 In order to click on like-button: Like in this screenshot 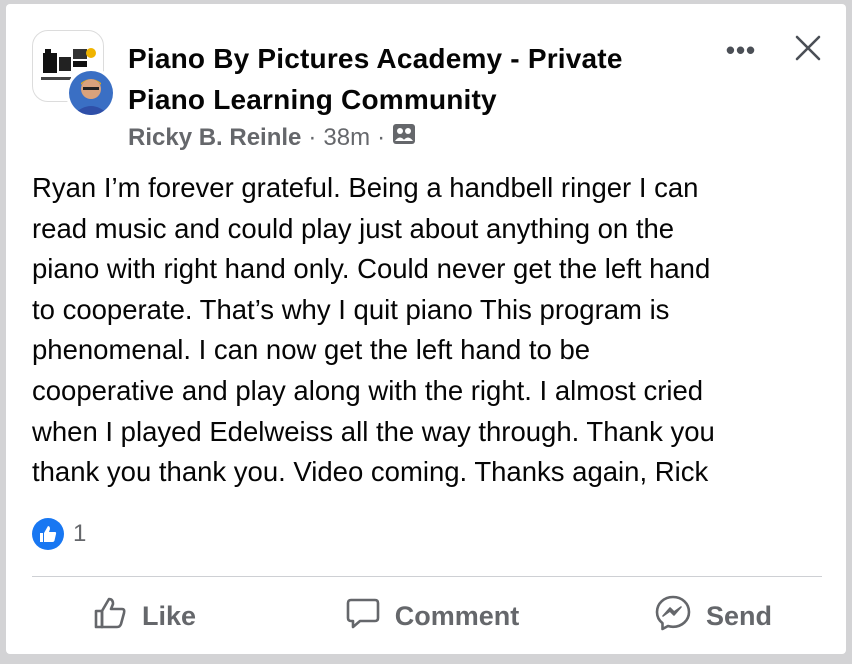, I will do `click(175, 616)`.